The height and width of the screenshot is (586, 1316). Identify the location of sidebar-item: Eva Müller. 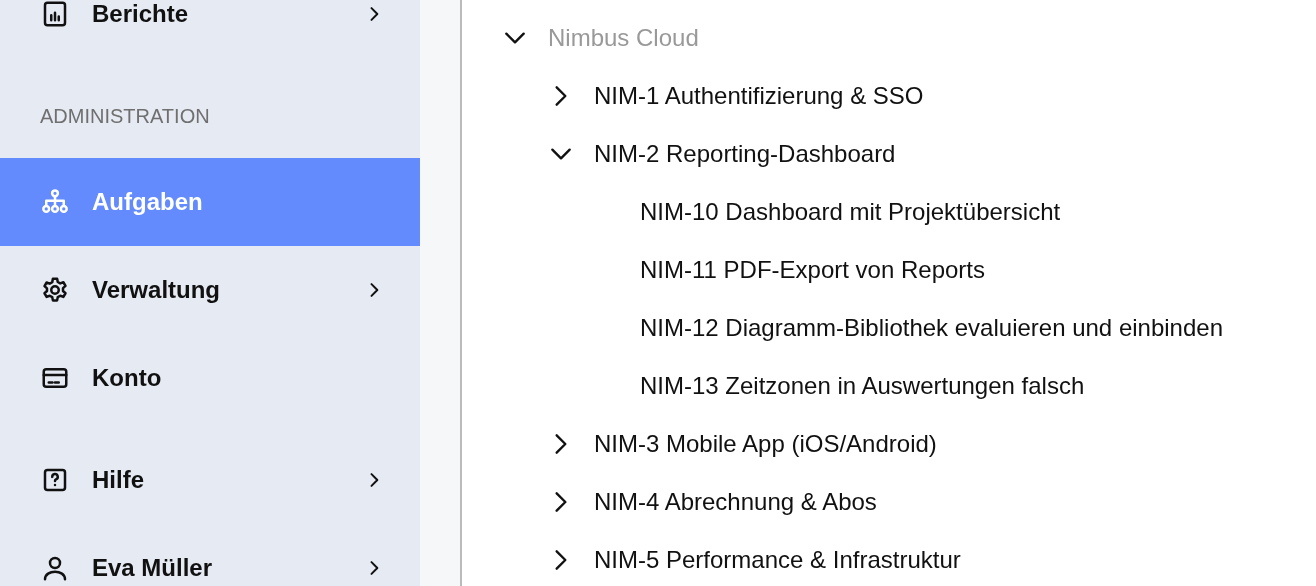
(210, 555).